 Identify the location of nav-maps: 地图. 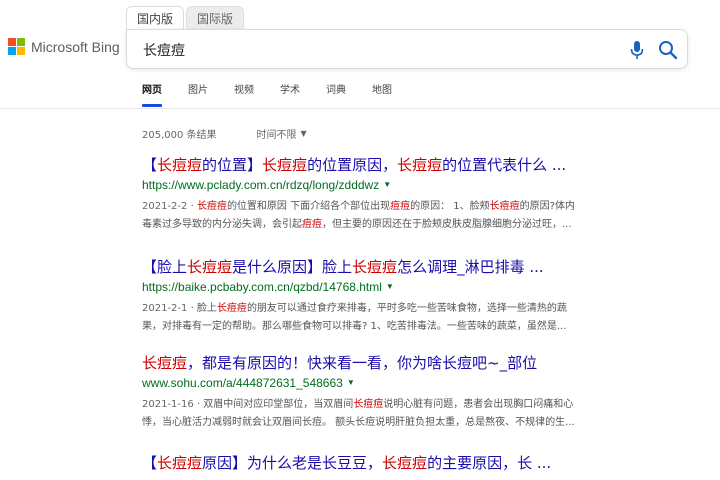
(382, 96).